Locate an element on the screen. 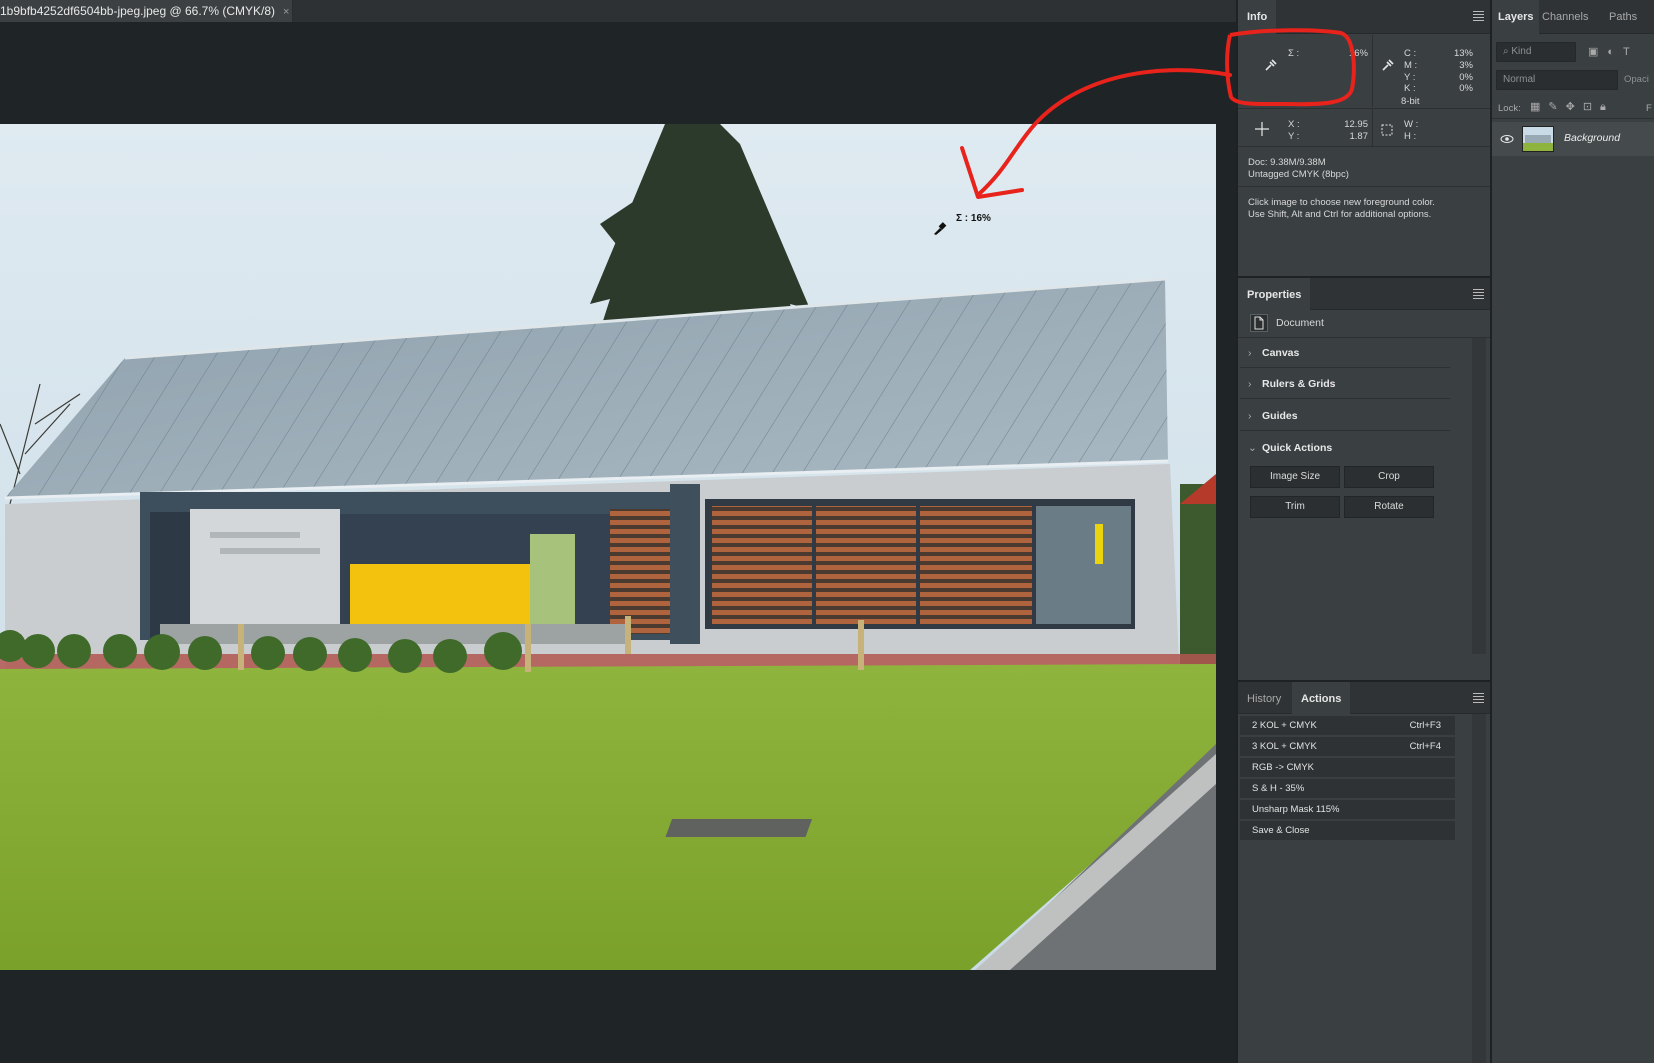  kind-placeholder: Kind is located at coordinates (1521, 51).